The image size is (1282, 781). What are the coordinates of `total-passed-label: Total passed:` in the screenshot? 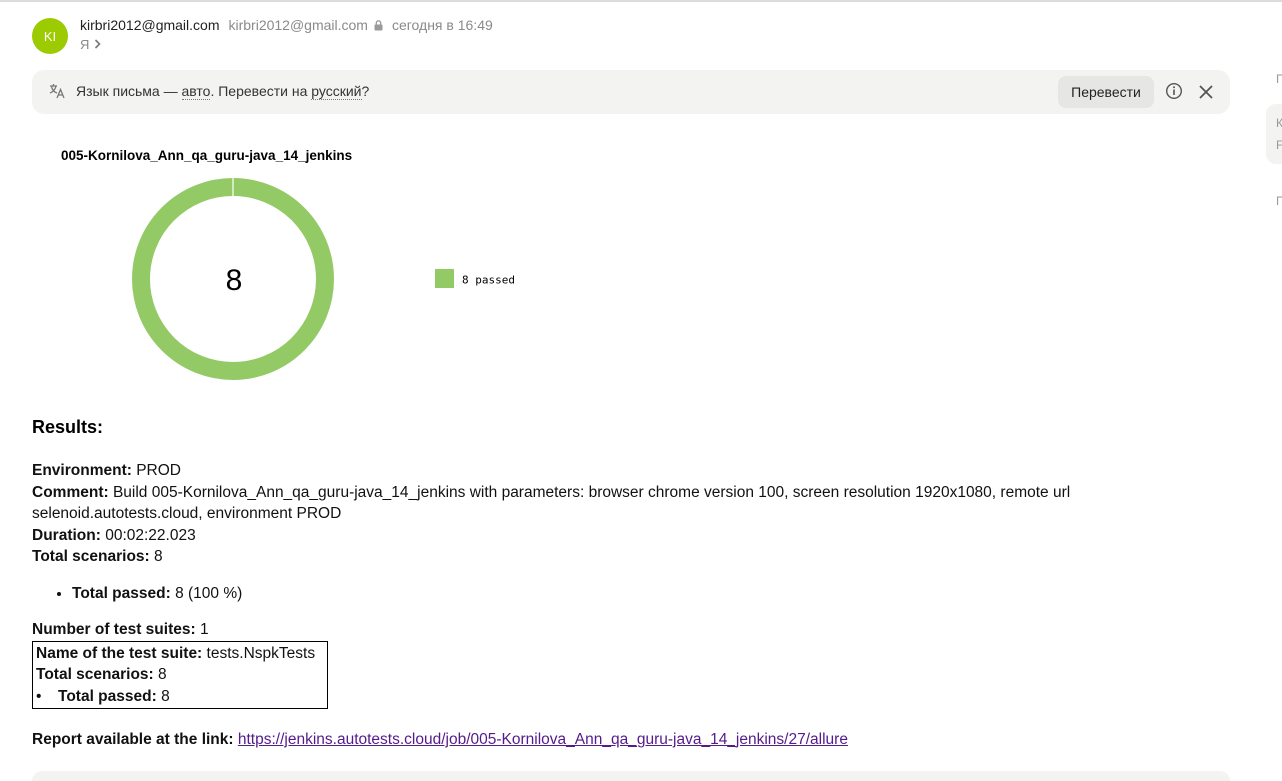 It's located at (121, 593).